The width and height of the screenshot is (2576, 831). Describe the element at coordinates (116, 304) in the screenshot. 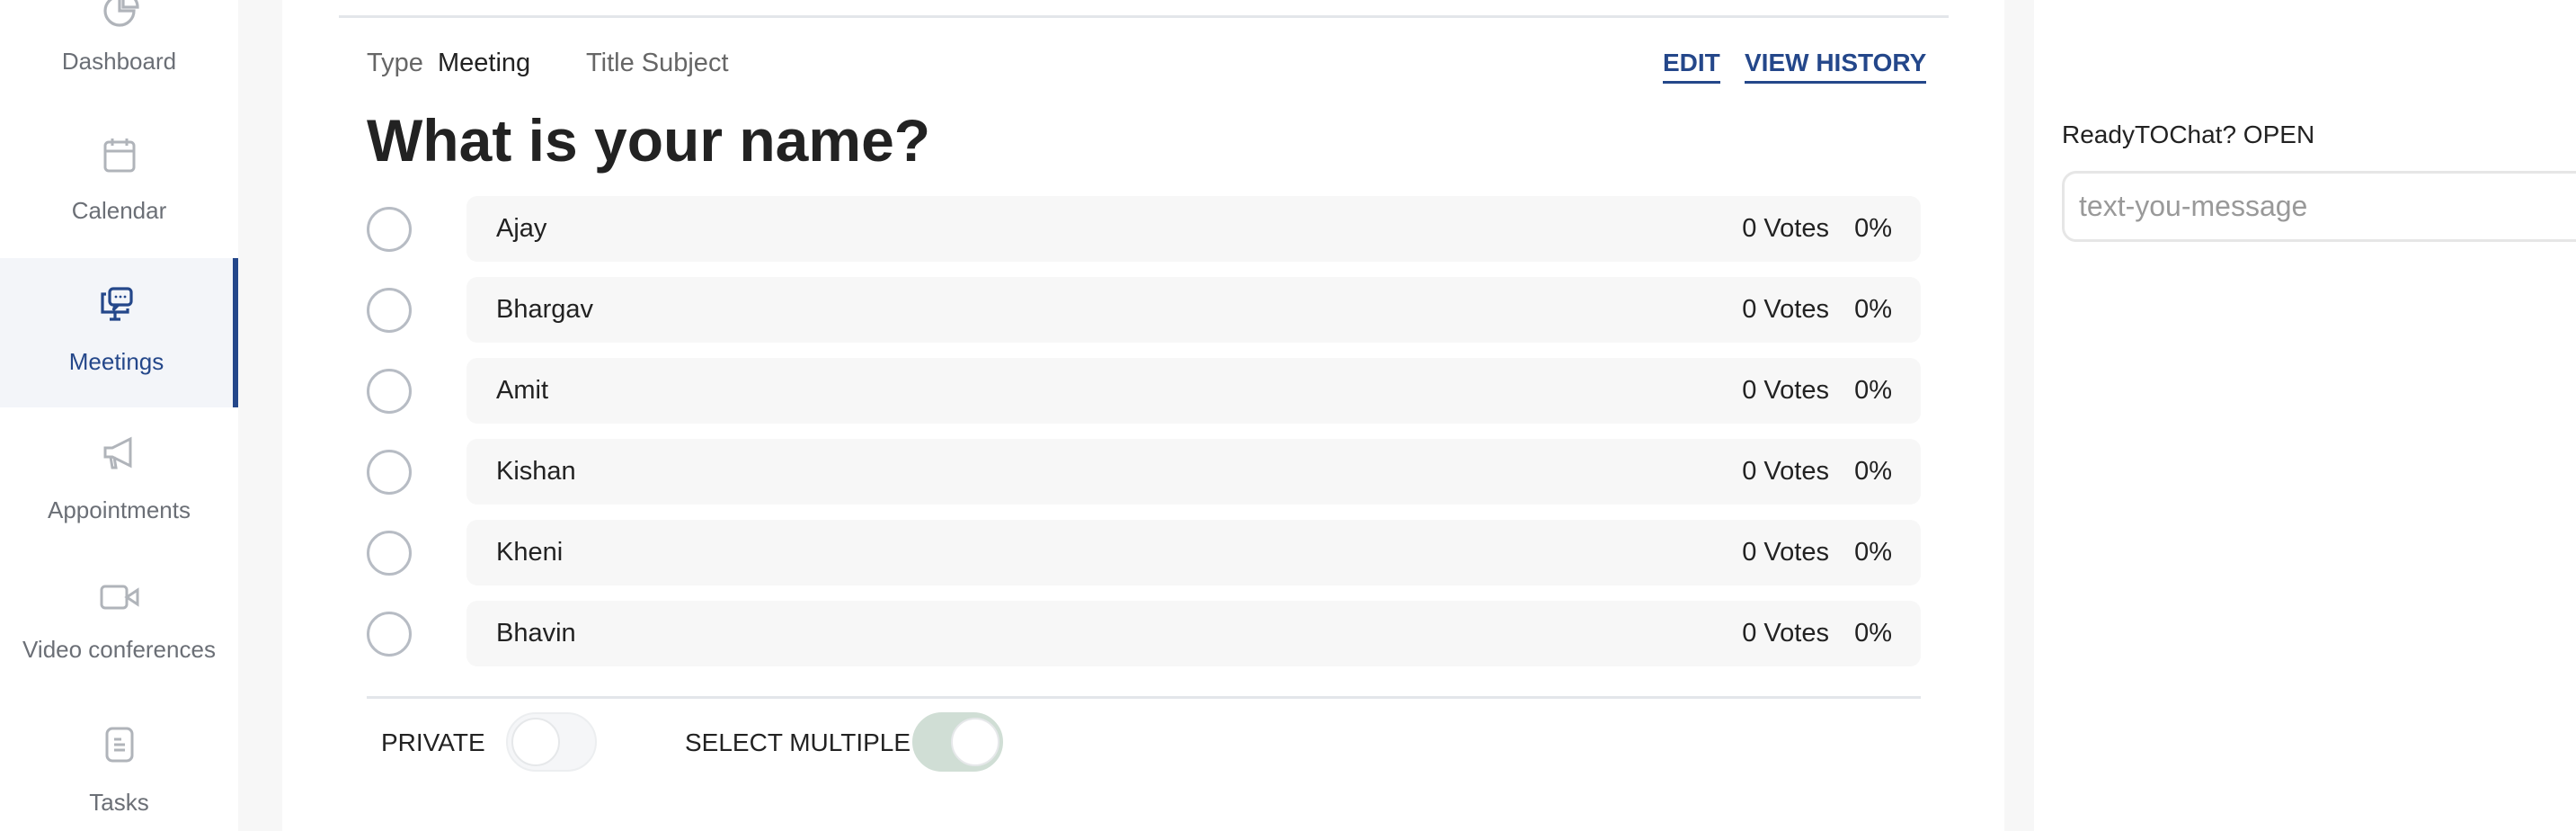

I see `meeting-chat-icon` at that location.